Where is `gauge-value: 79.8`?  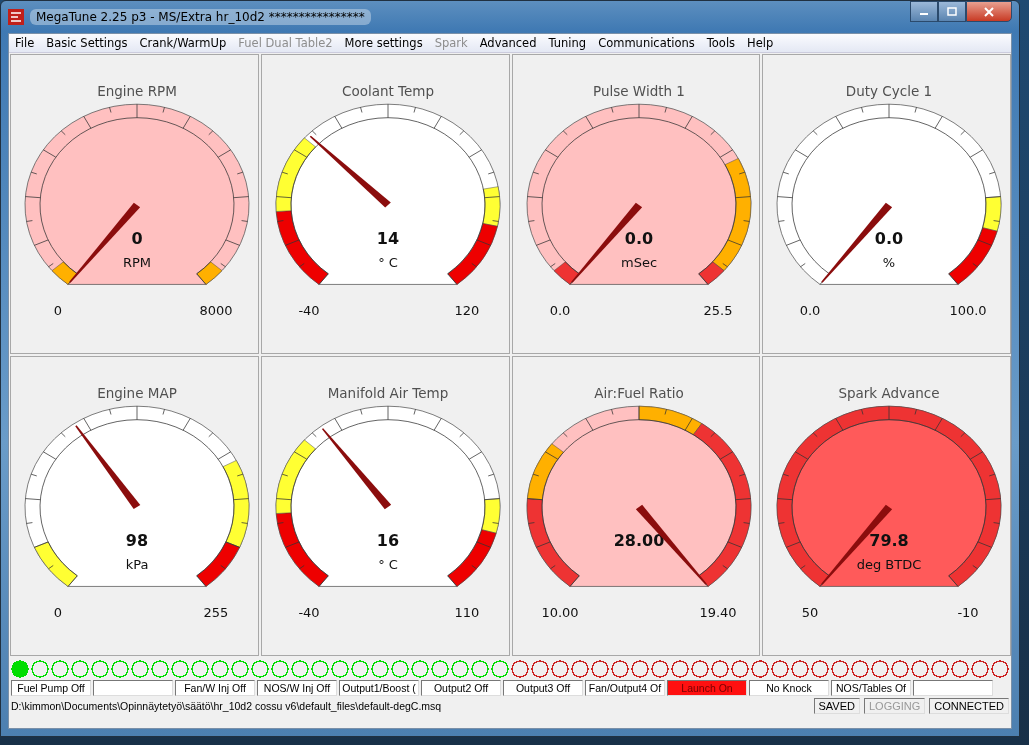 gauge-value: 79.8 is located at coordinates (889, 540).